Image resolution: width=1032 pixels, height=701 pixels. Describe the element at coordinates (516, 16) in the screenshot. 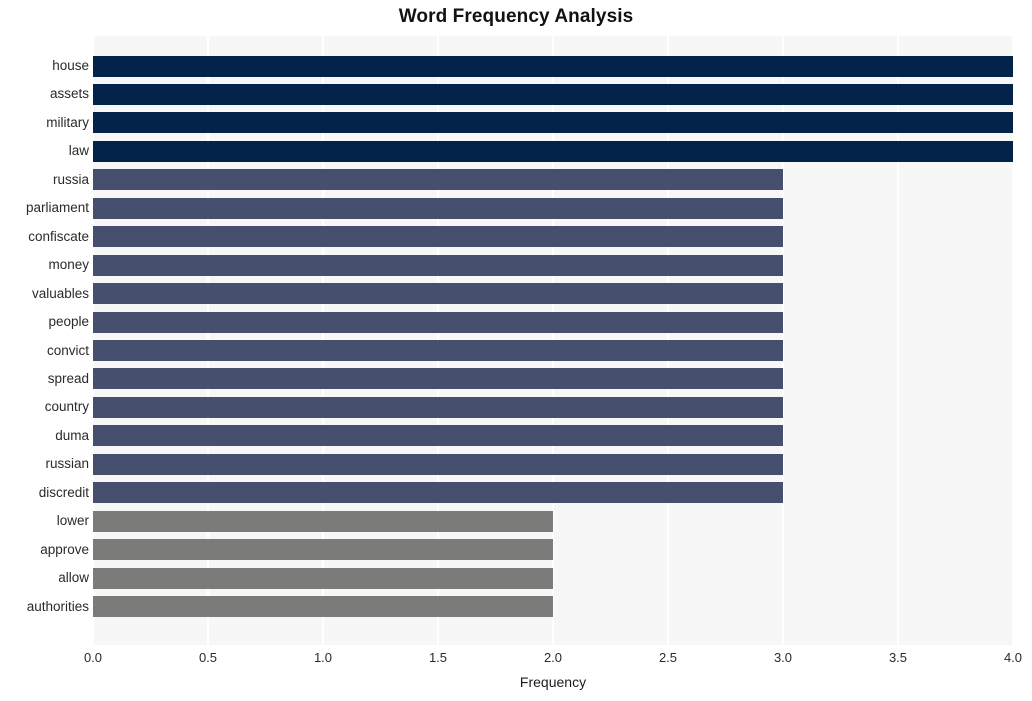

I see `chart-title: Word Frequency Analysis` at that location.